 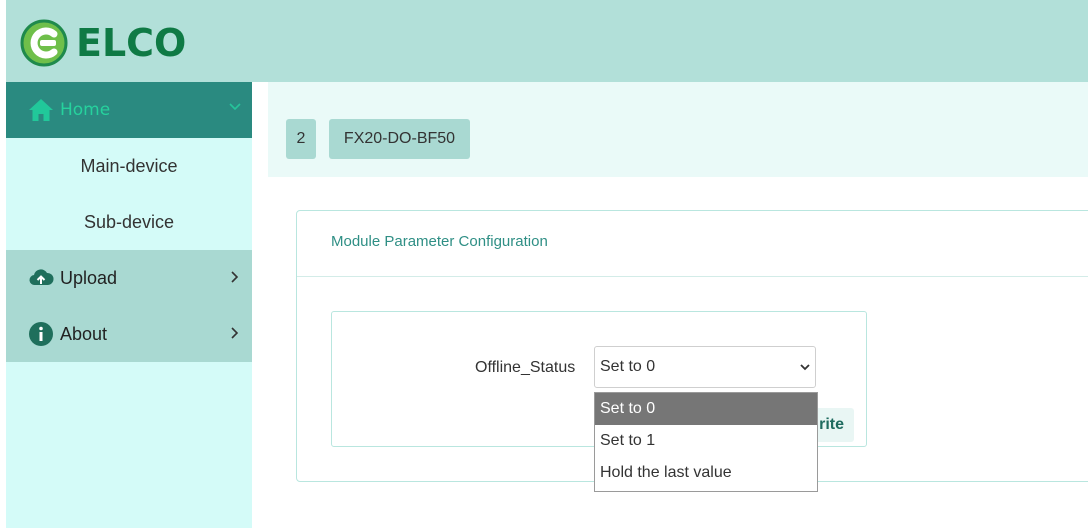 I want to click on dropdown-option-hold-last-value: Hold the last value, so click(x=706, y=473).